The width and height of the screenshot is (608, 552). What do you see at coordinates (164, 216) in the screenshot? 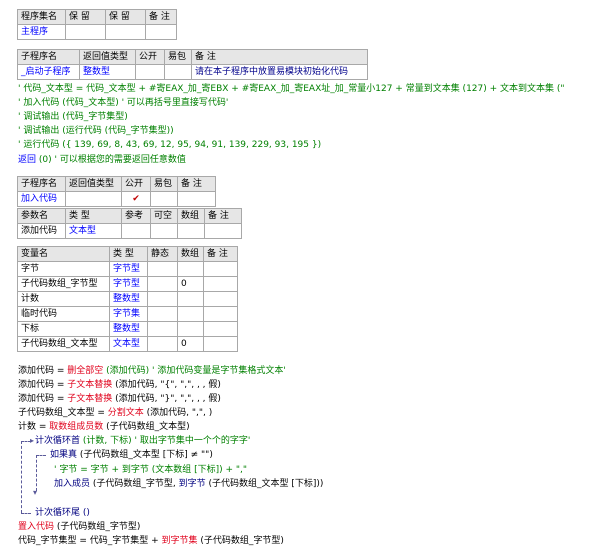
I see `header-nullable: 可空` at bounding box center [164, 216].